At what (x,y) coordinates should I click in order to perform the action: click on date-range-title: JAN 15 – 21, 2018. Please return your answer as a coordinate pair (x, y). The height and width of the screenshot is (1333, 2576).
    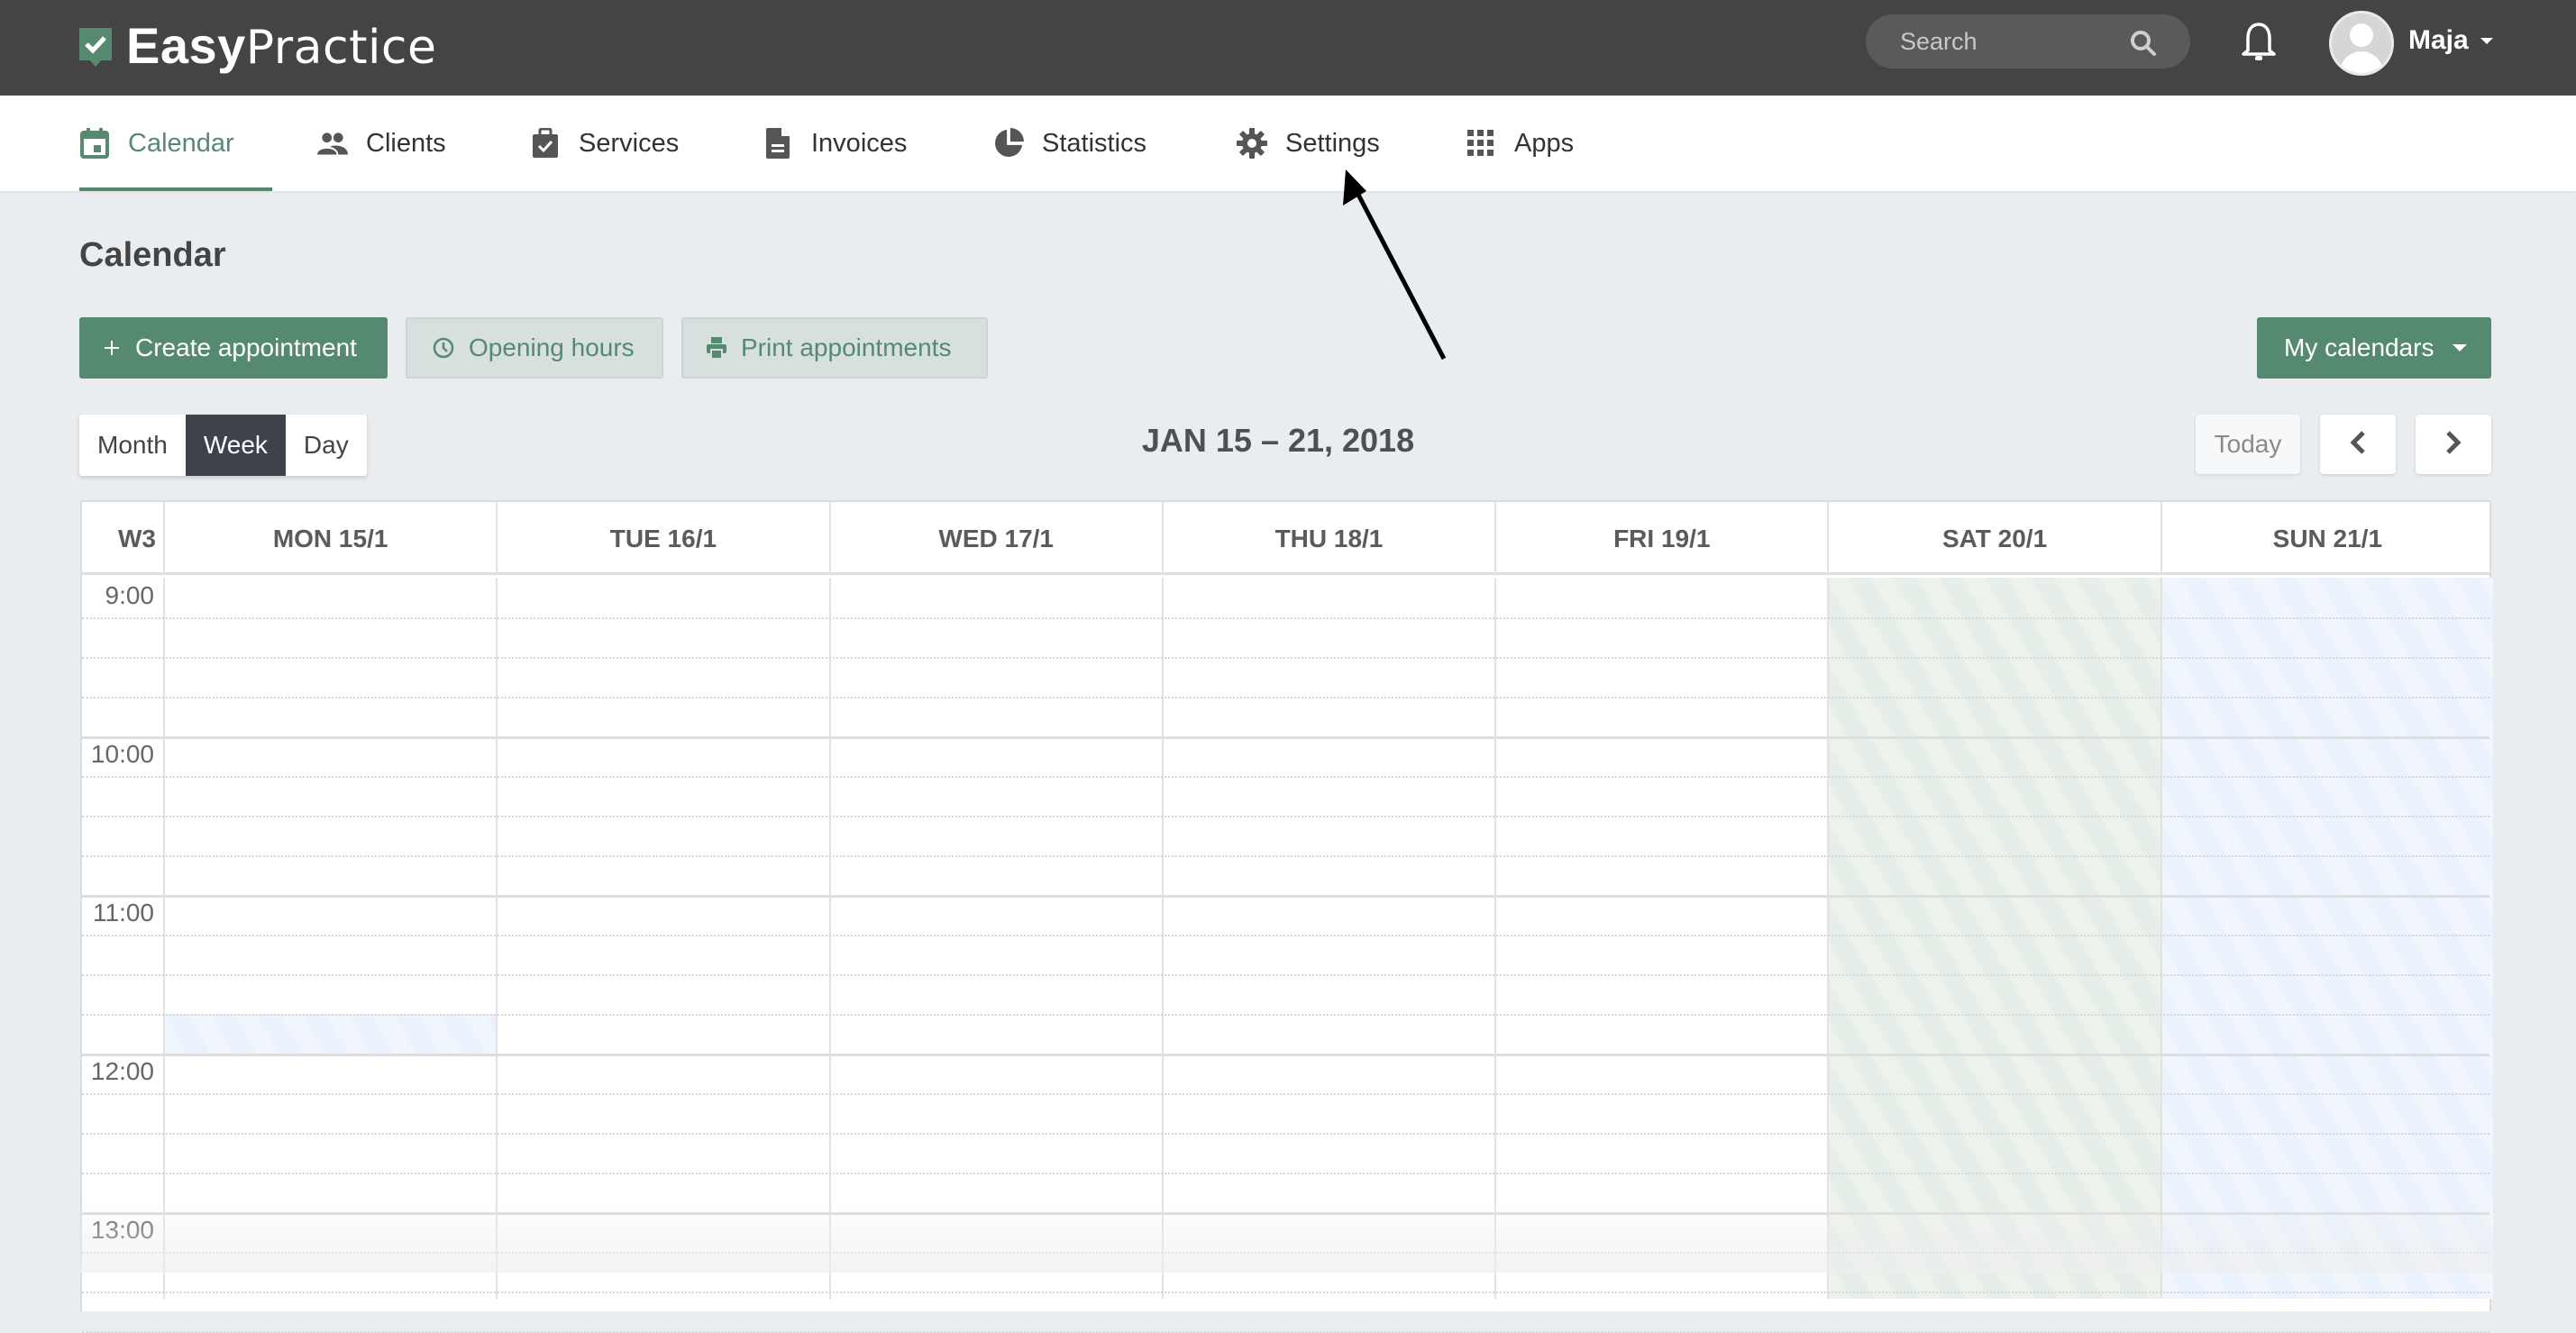
    Looking at the image, I should click on (1278, 441).